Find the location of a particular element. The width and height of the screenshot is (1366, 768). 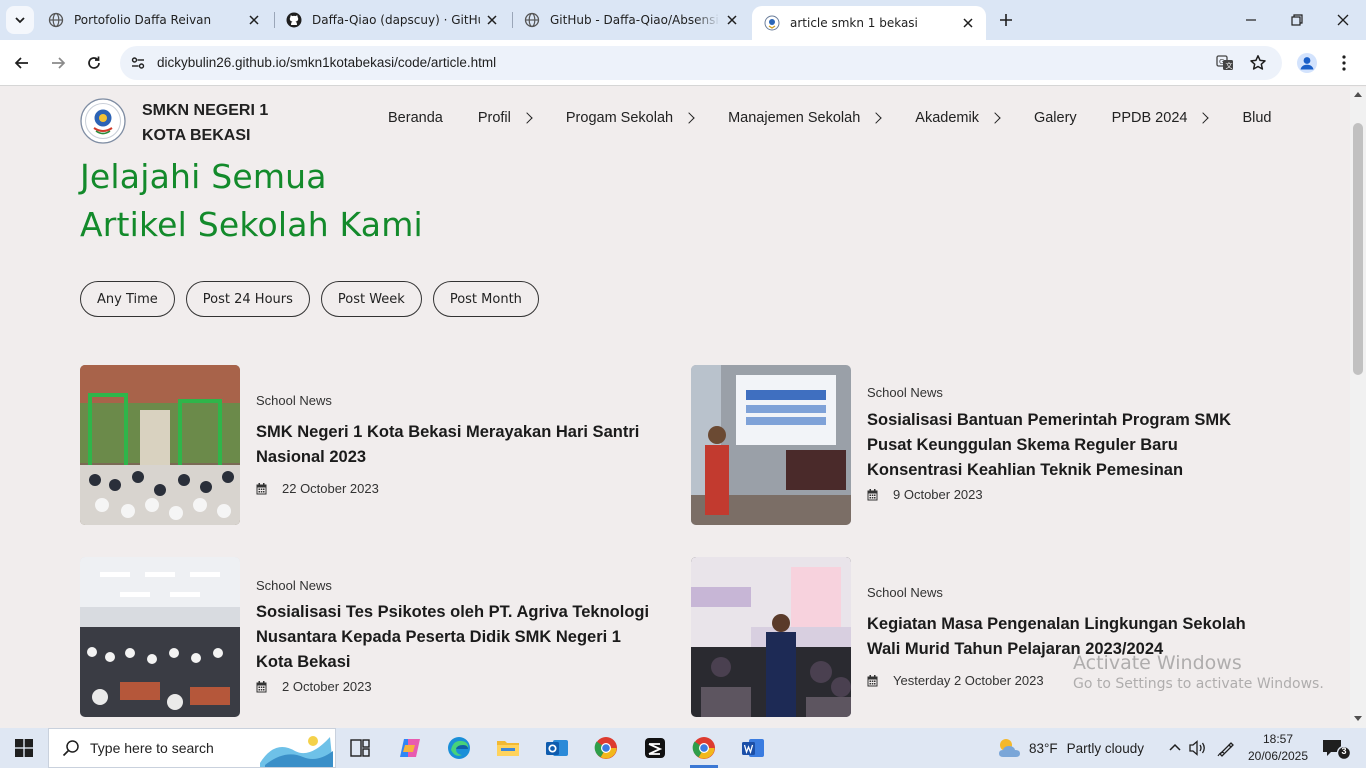

start-button is located at coordinates (24, 748).